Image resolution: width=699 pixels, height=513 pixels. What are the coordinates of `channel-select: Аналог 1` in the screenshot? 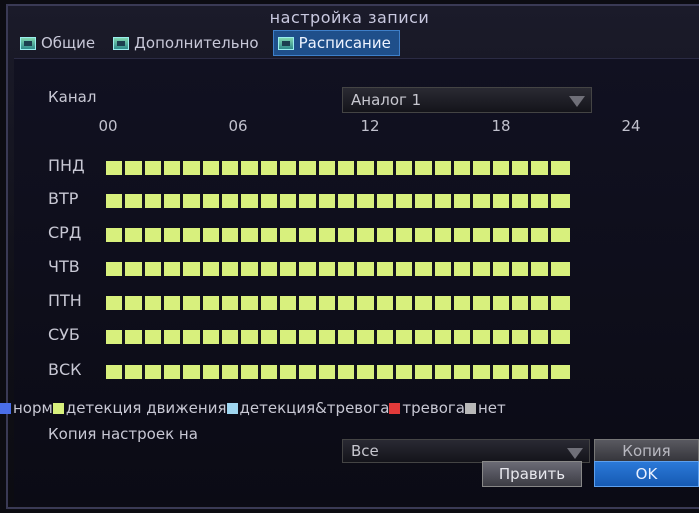 It's located at (467, 100).